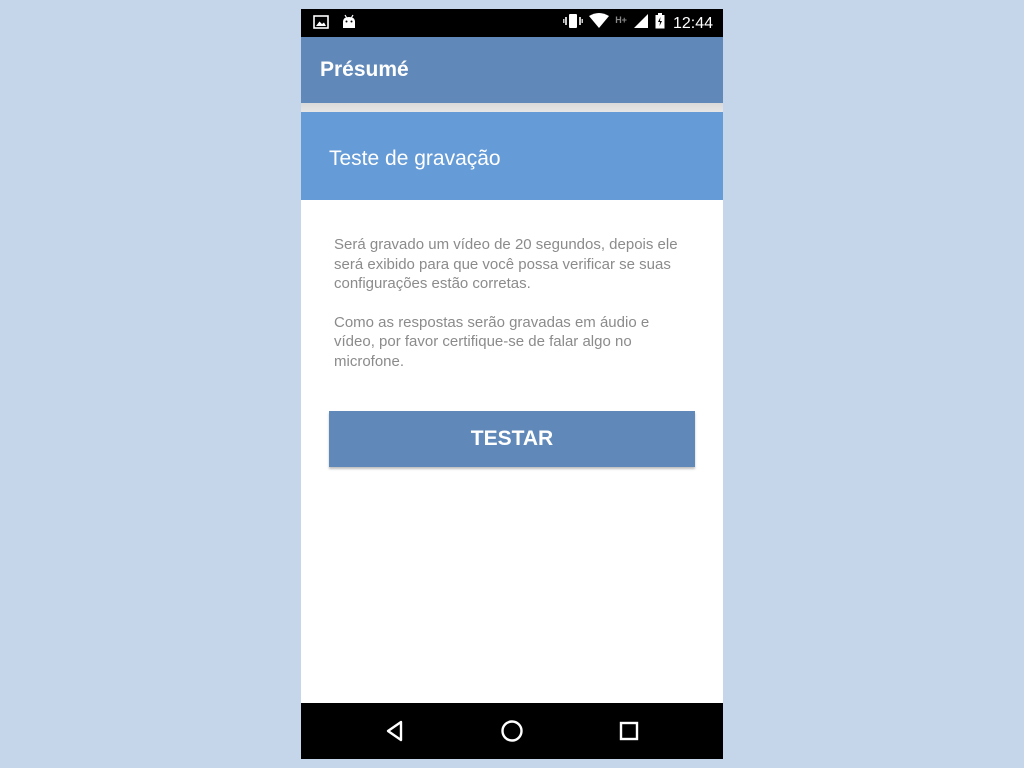  I want to click on test-button: TESTAR, so click(512, 439).